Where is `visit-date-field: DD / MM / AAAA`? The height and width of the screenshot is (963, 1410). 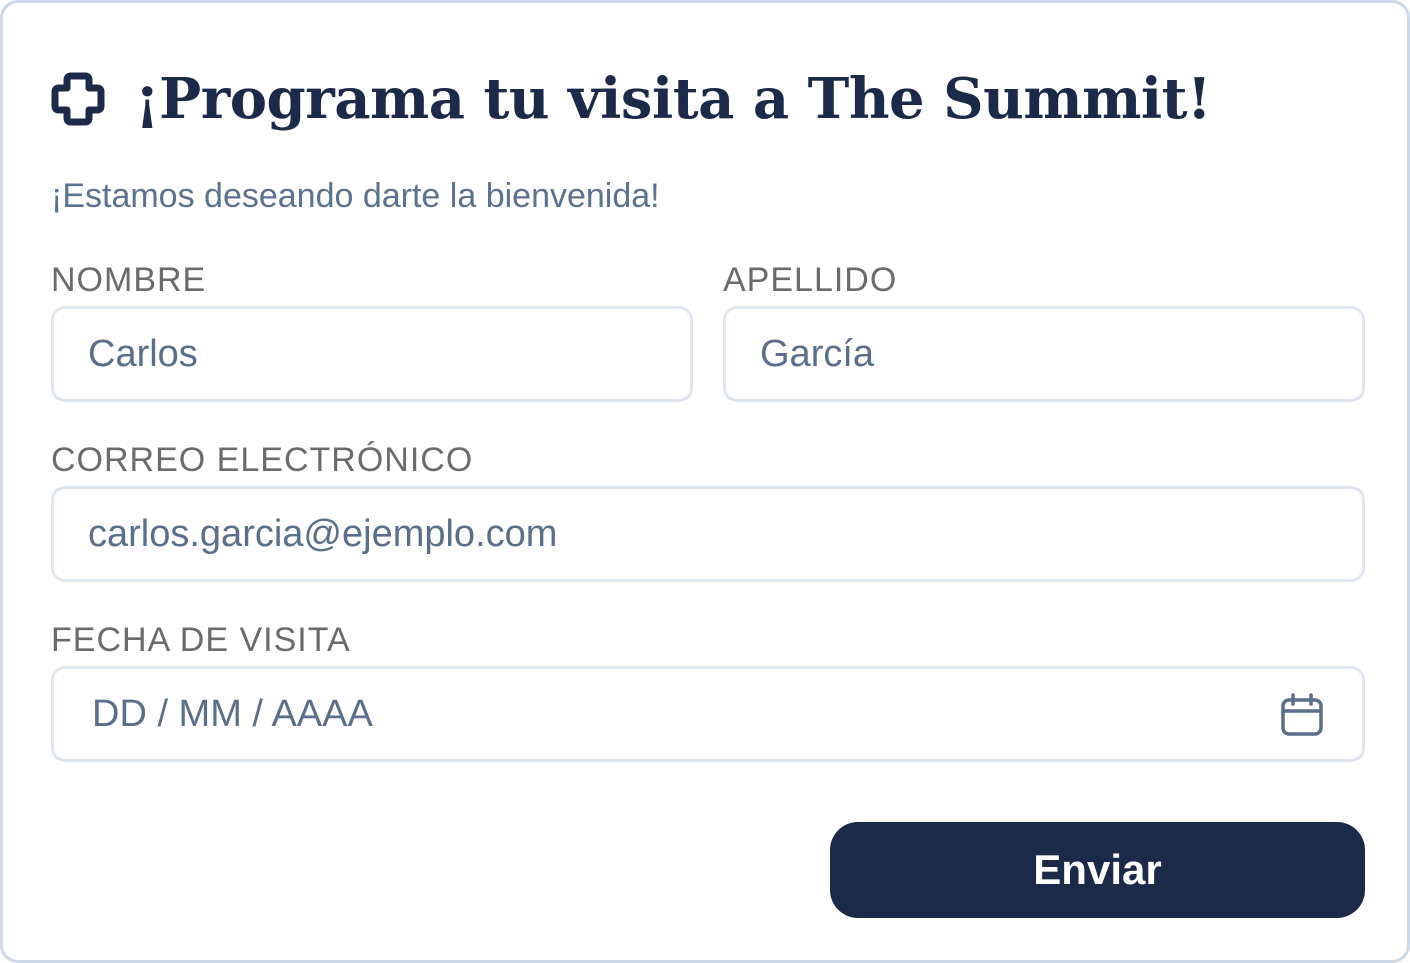 visit-date-field: DD / MM / AAAA is located at coordinates (708, 714).